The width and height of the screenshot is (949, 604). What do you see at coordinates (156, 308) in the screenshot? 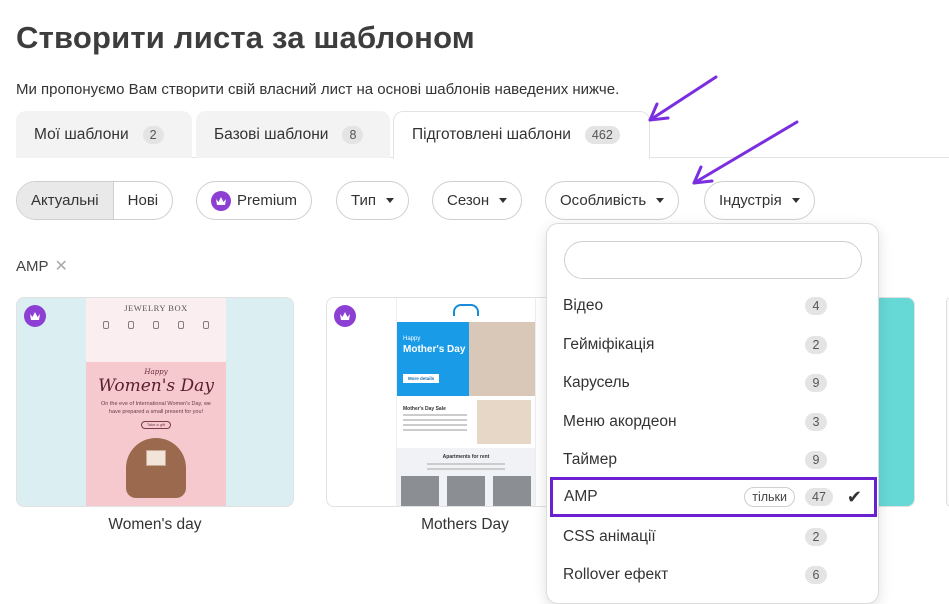
I see `preview-brand: JEWELRY BOX` at bounding box center [156, 308].